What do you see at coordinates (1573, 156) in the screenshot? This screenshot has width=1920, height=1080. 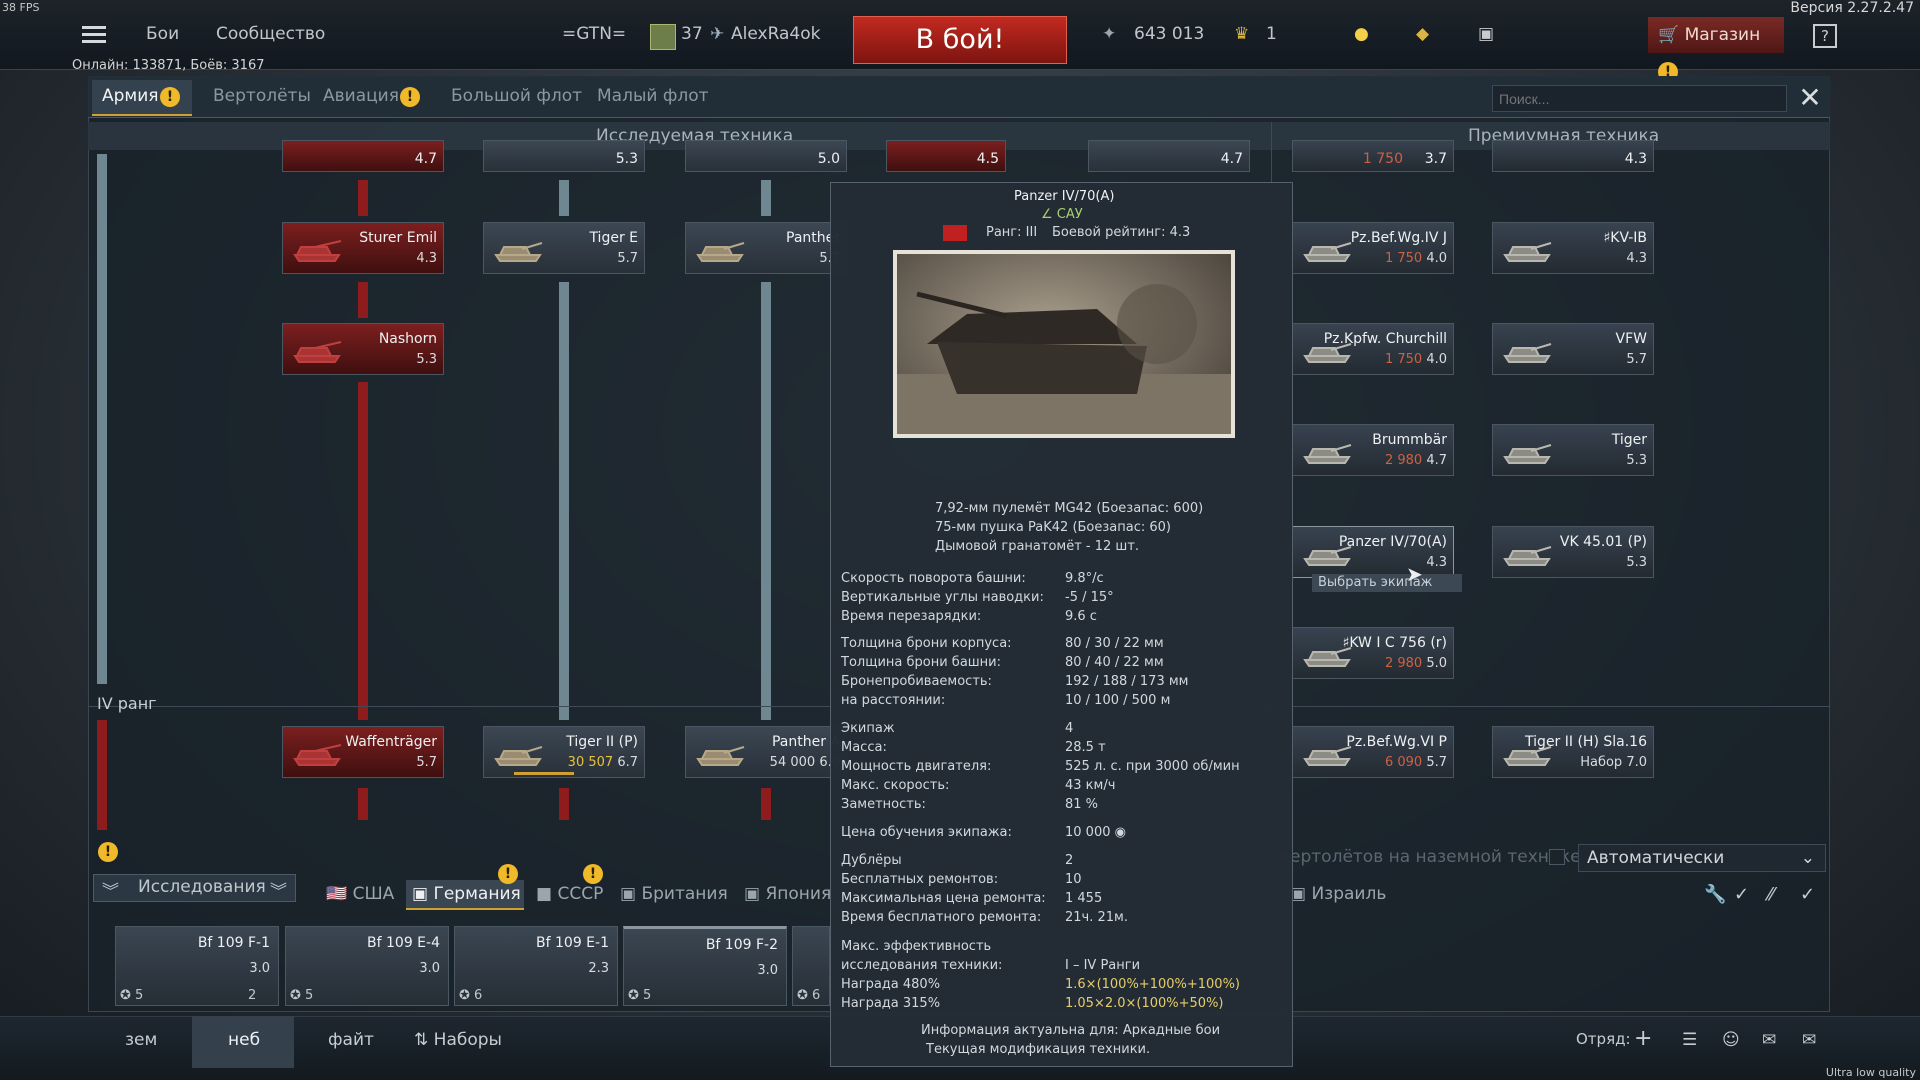 I see `premium-card-partial: 4.3` at bounding box center [1573, 156].